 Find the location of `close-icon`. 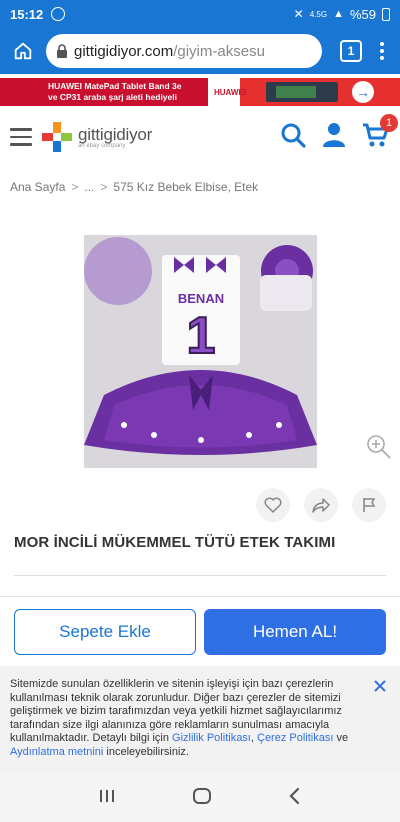

close-icon is located at coordinates (380, 686).